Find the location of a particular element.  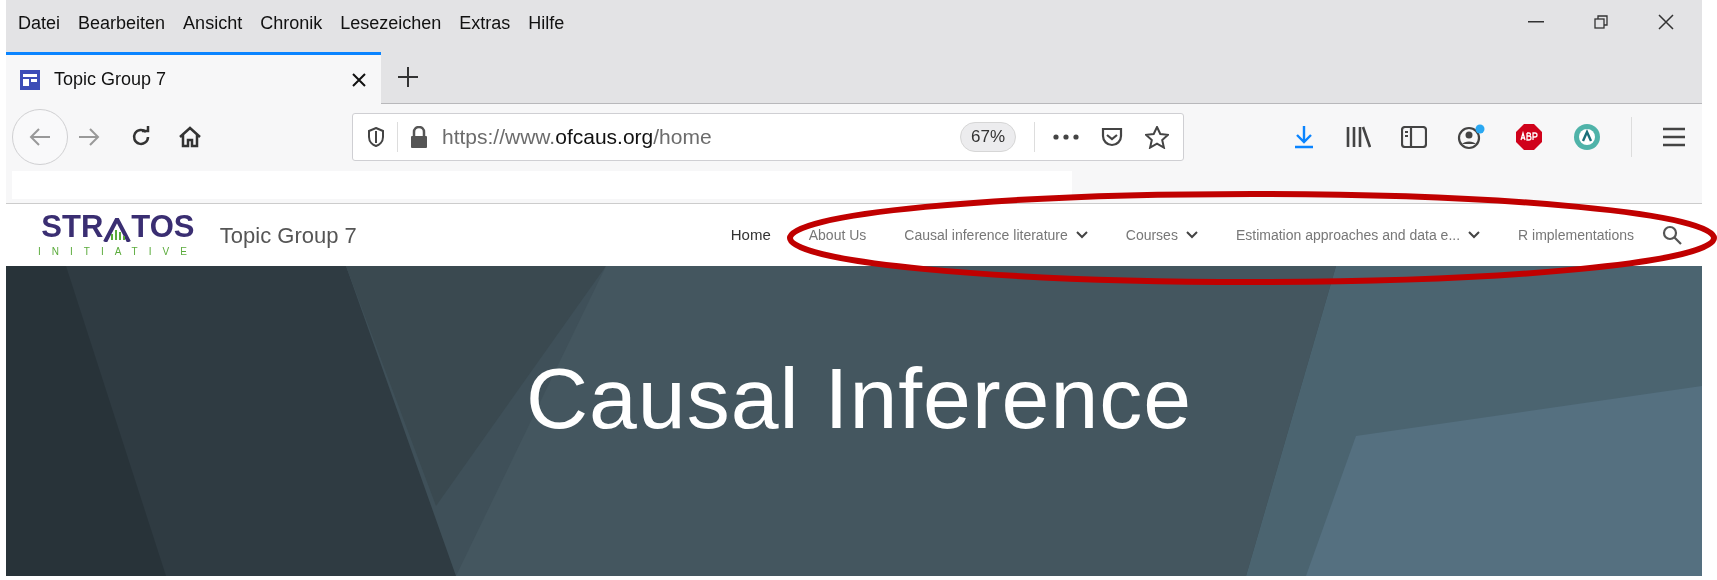

menu-icon is located at coordinates (1674, 137).